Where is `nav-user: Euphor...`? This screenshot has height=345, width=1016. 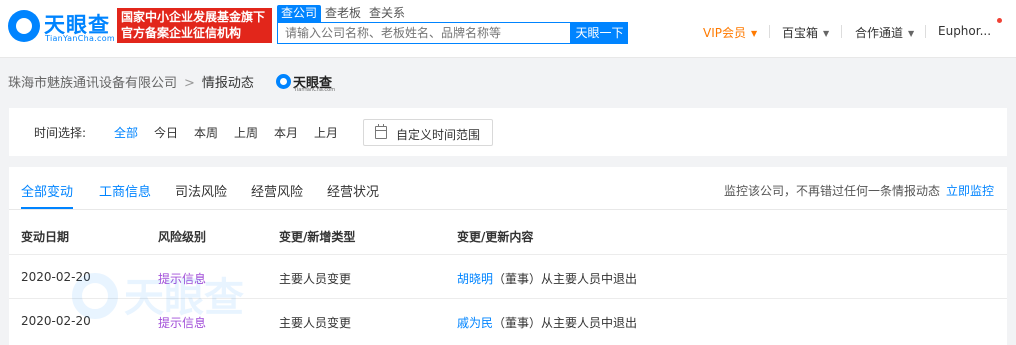
nav-user: Euphor... is located at coordinates (964, 31).